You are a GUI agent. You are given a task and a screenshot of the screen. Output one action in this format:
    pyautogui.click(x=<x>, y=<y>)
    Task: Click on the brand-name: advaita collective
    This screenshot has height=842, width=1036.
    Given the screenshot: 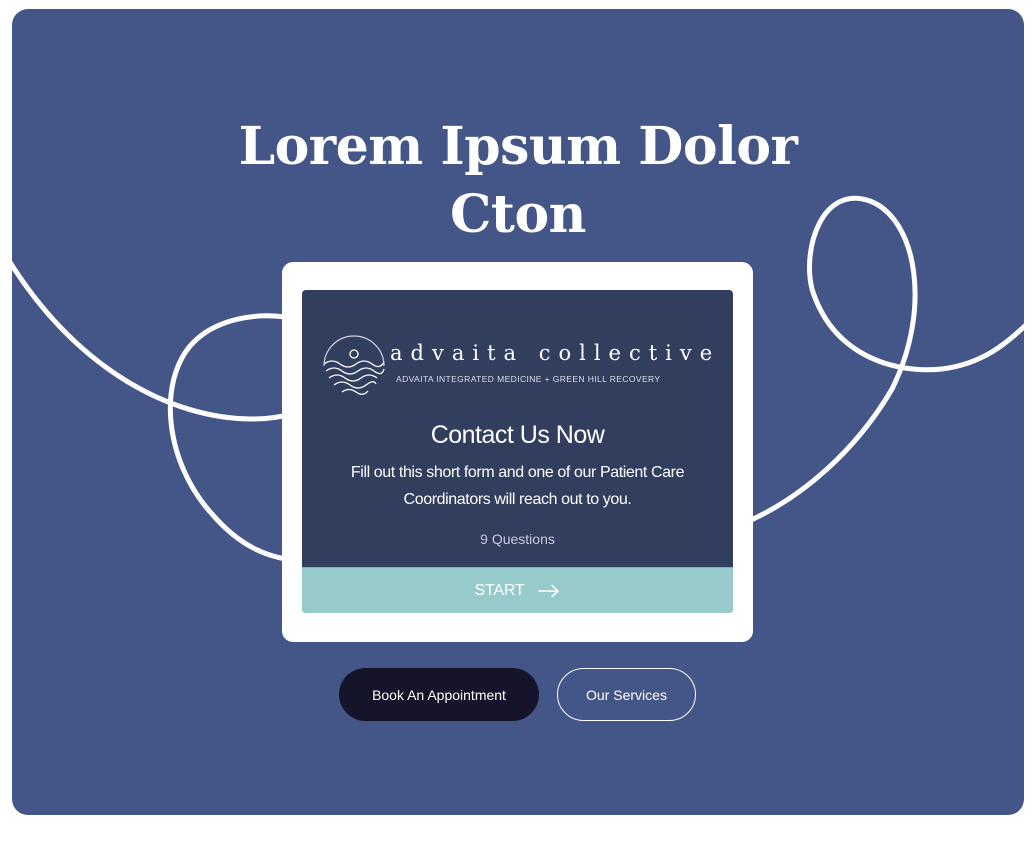 What is the action you would take?
    pyautogui.click(x=555, y=353)
    